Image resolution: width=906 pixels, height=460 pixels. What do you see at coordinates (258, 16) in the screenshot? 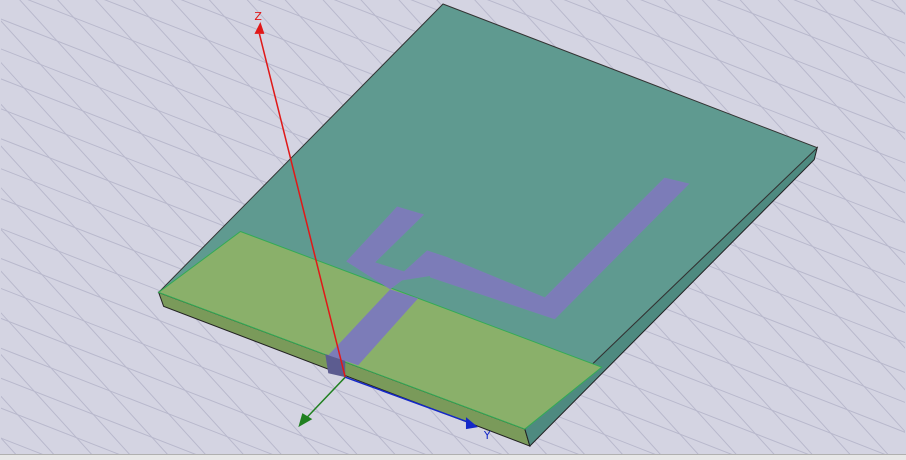
I see `axis-label: Z` at bounding box center [258, 16].